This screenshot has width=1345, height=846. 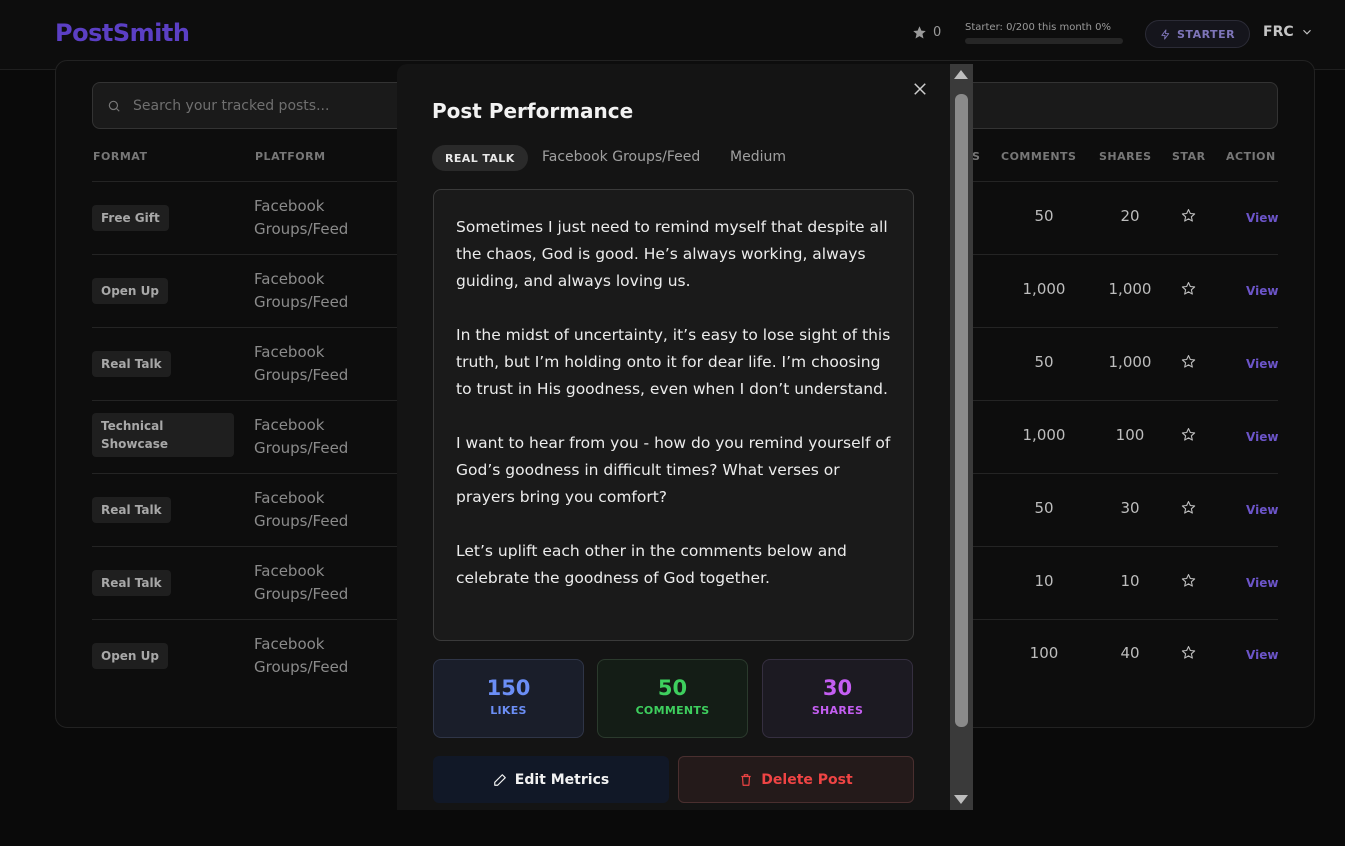 I want to click on col-header-likes: S, so click(x=976, y=156).